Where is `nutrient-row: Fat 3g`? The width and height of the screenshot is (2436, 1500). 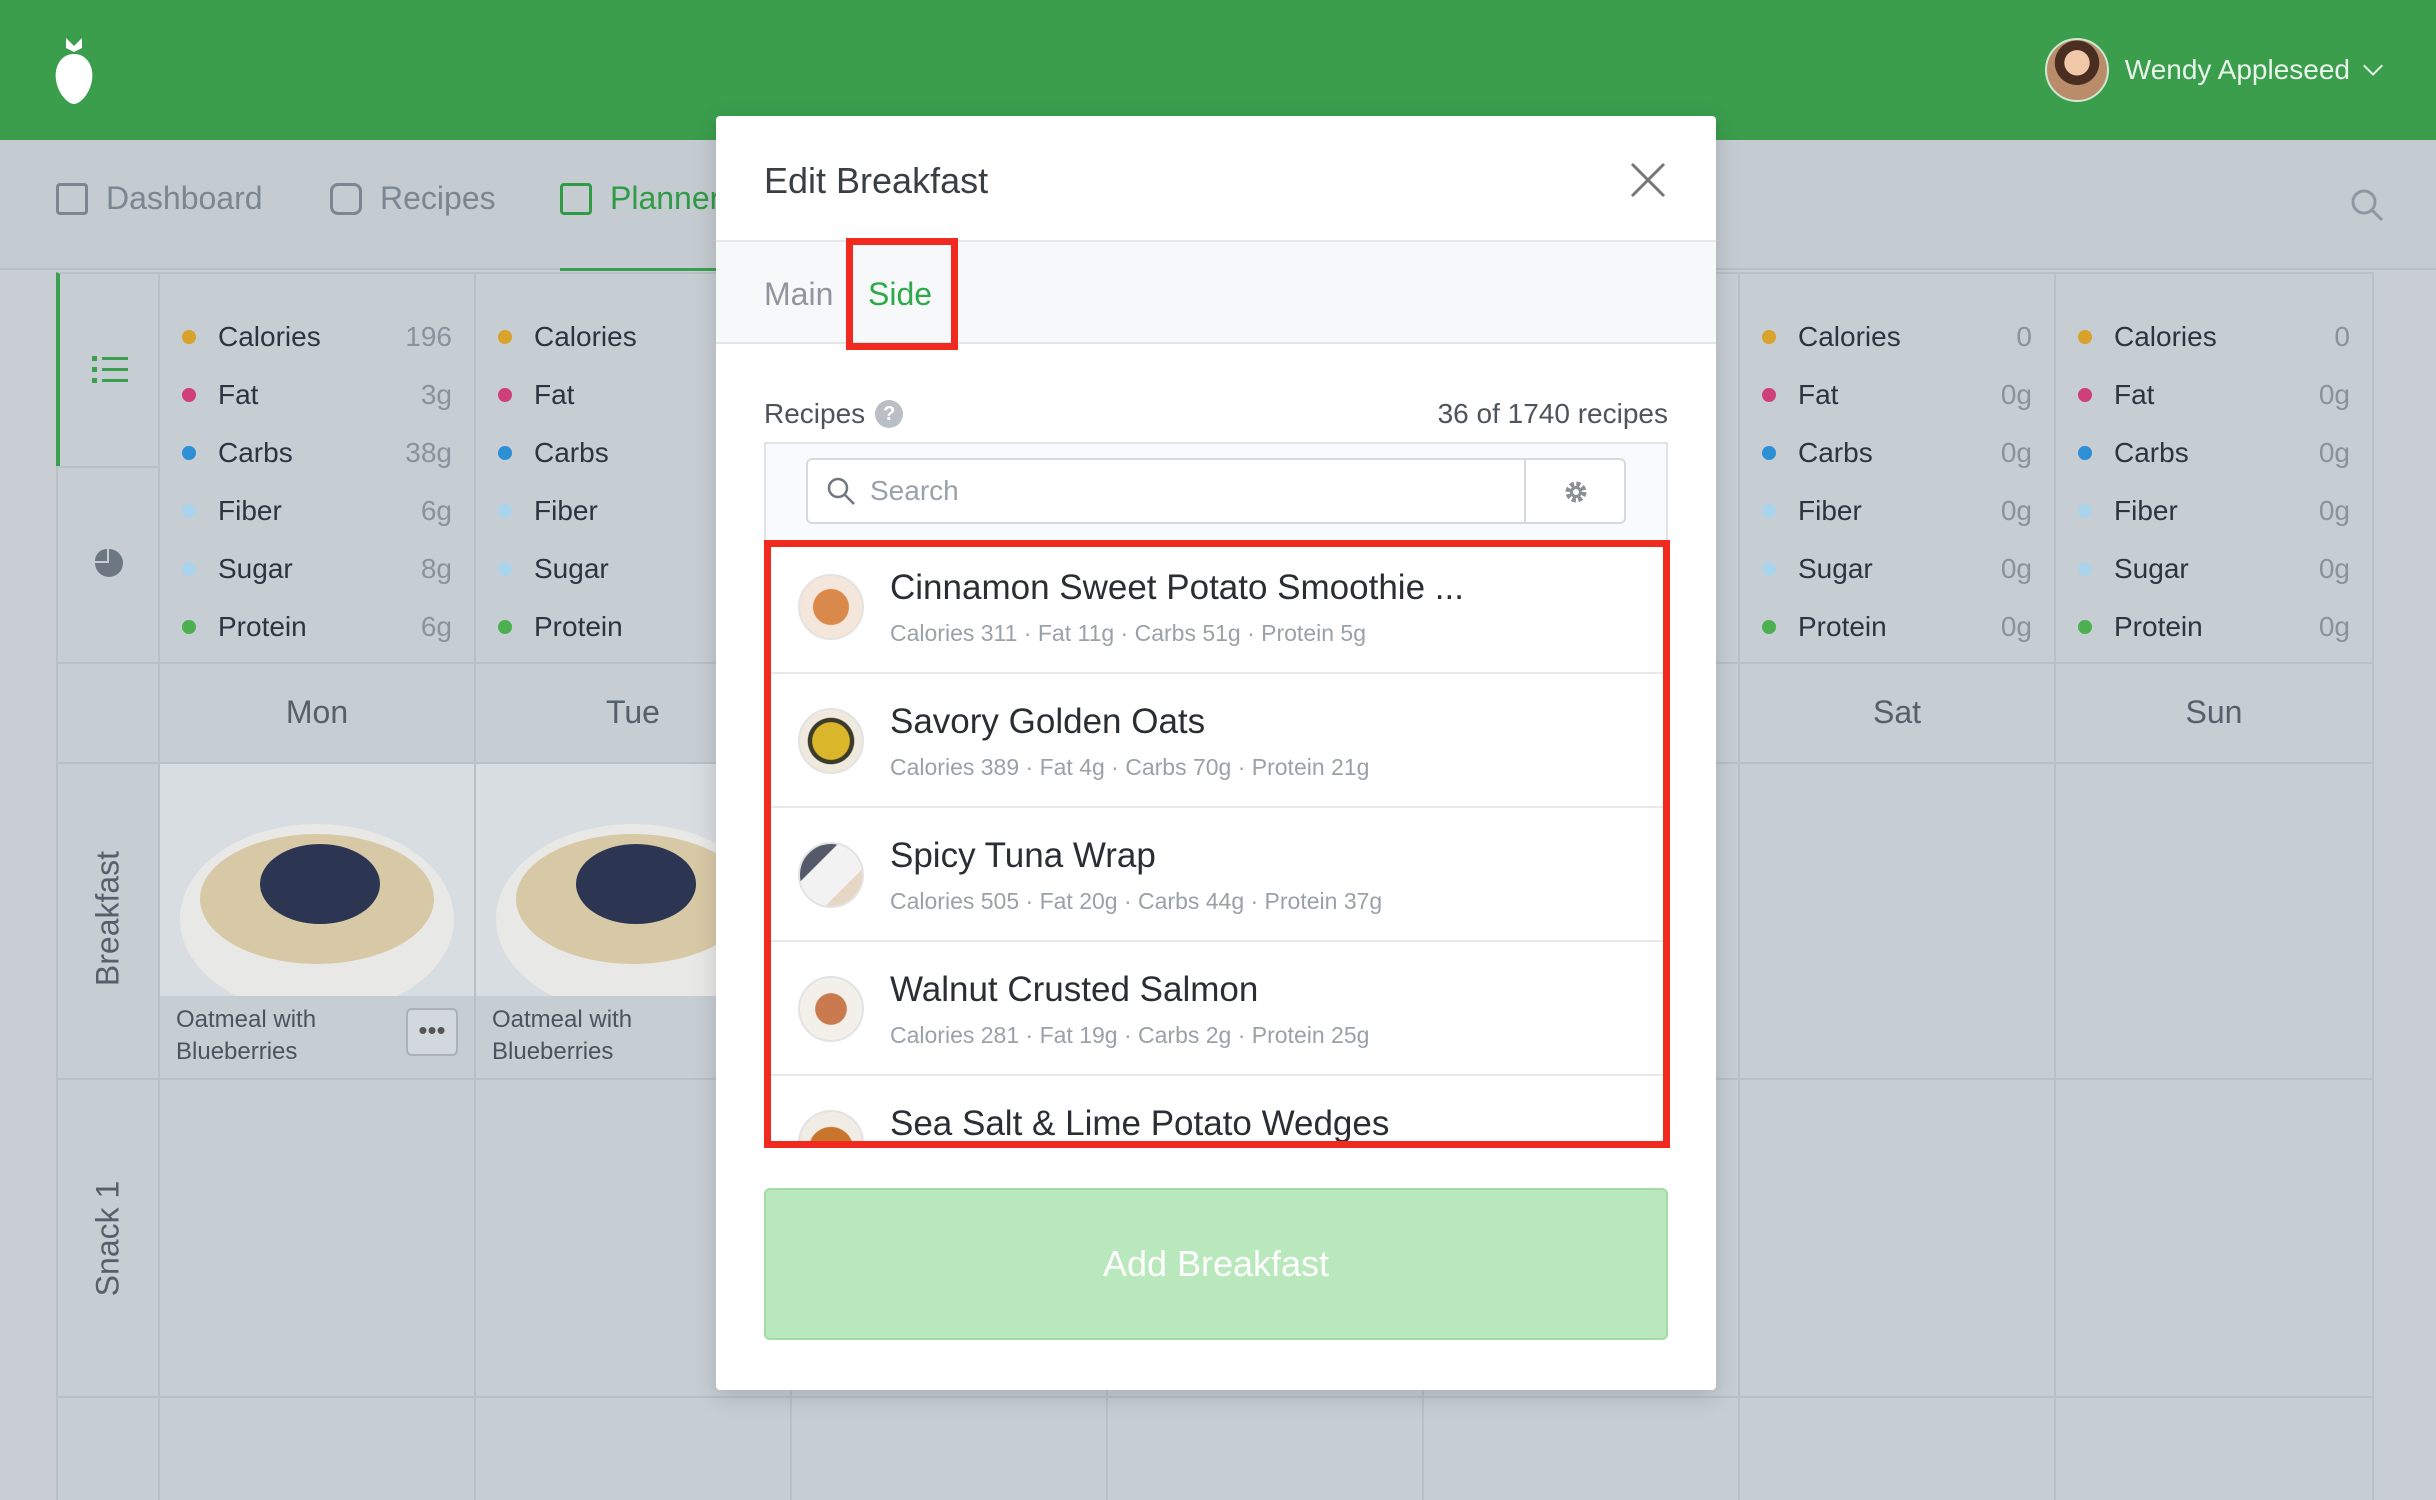 nutrient-row: Fat 3g is located at coordinates (317, 395).